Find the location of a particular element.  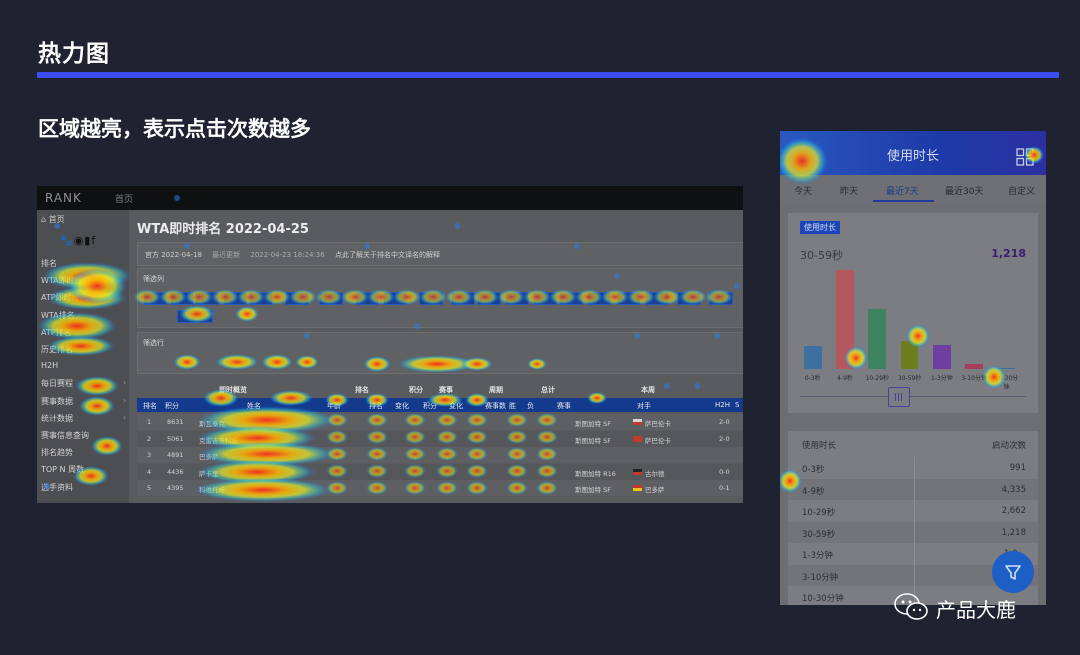

watermark-text: 产品大鹿 is located at coordinates (976, 610).